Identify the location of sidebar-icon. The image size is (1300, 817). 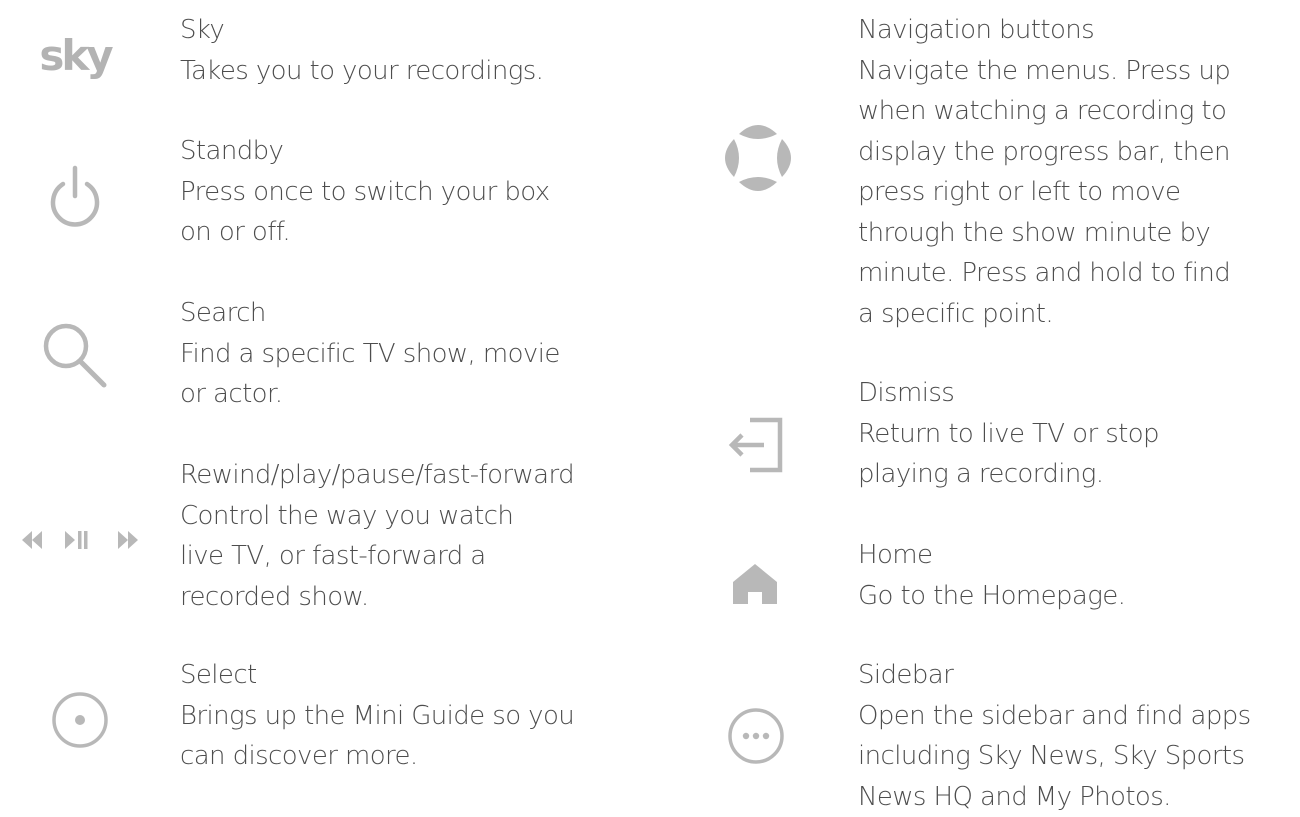
(756, 736).